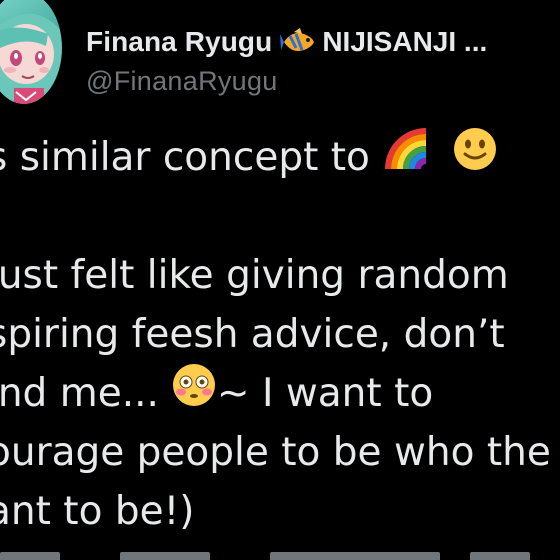  Describe the element at coordinates (179, 42) in the screenshot. I see `display-name: Finana Ryugu` at that location.